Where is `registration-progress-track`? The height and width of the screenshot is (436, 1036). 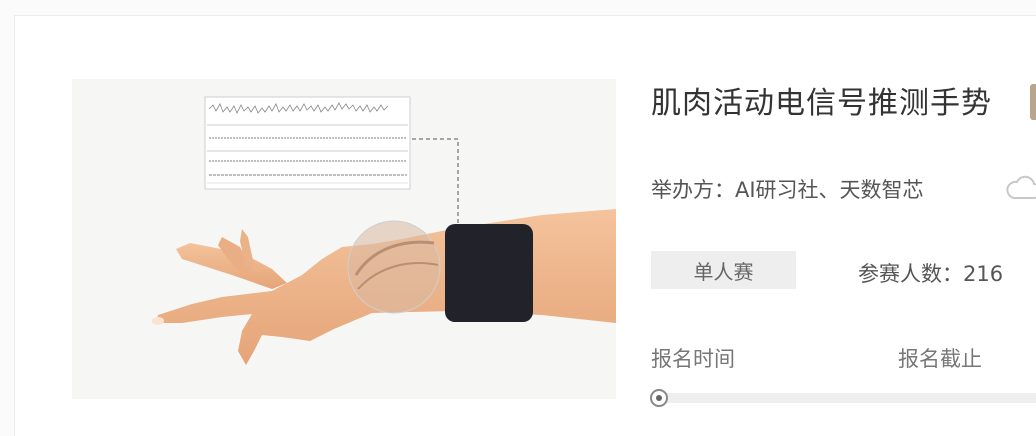
registration-progress-track is located at coordinates (848, 398).